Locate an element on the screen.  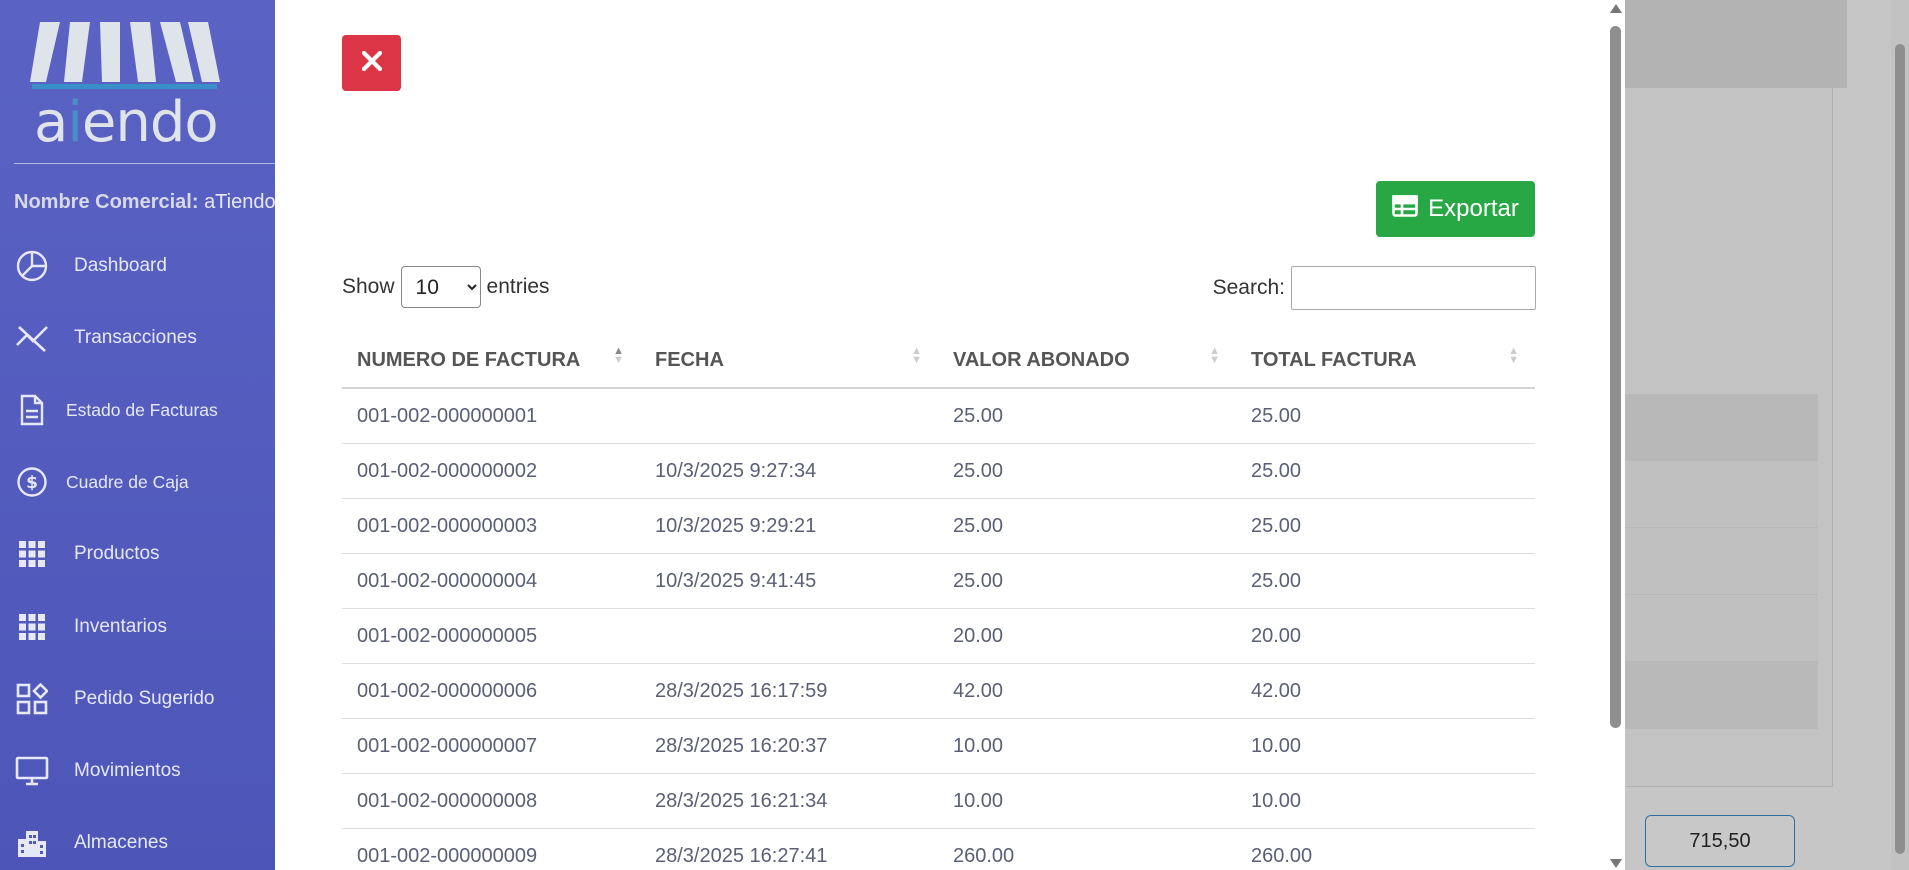
sidebar-item-label: Estado de Facturas is located at coordinates (142, 409).